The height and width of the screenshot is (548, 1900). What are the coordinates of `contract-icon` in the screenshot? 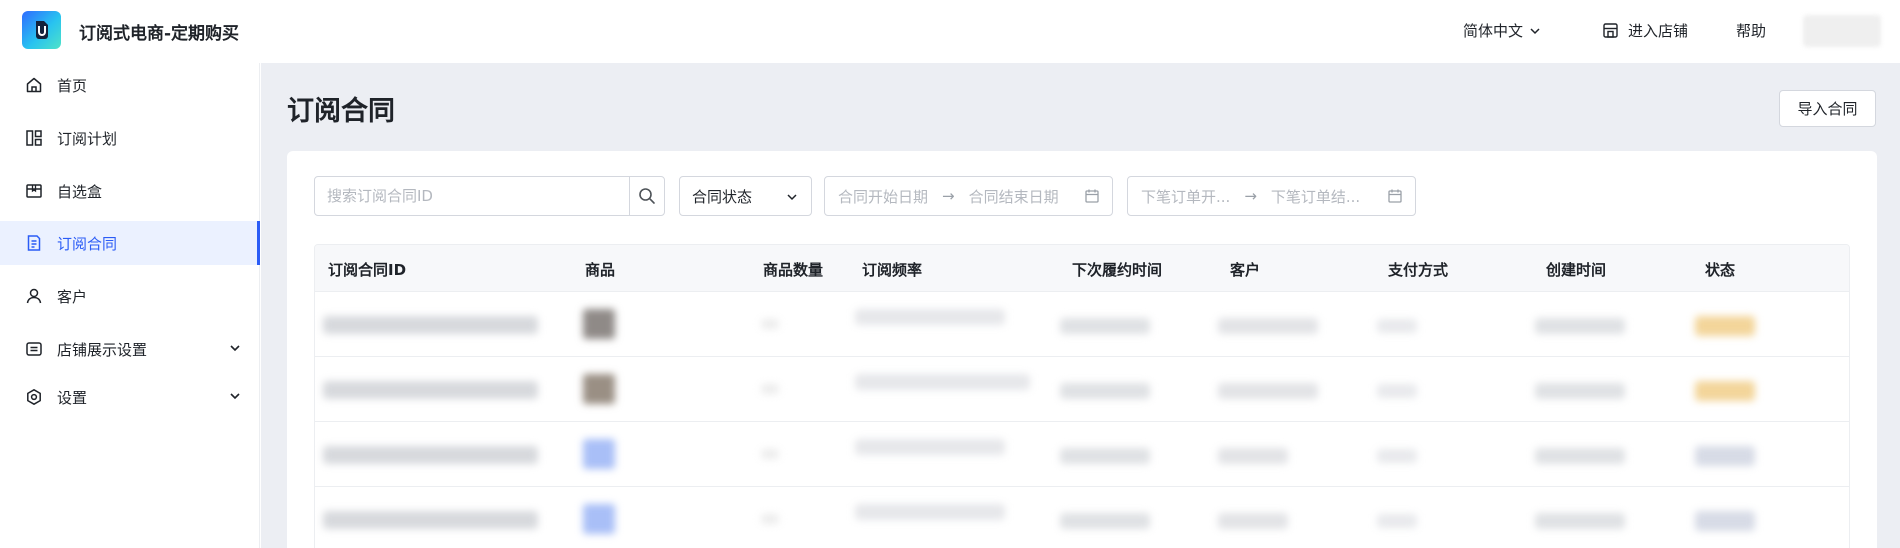 It's located at (34, 243).